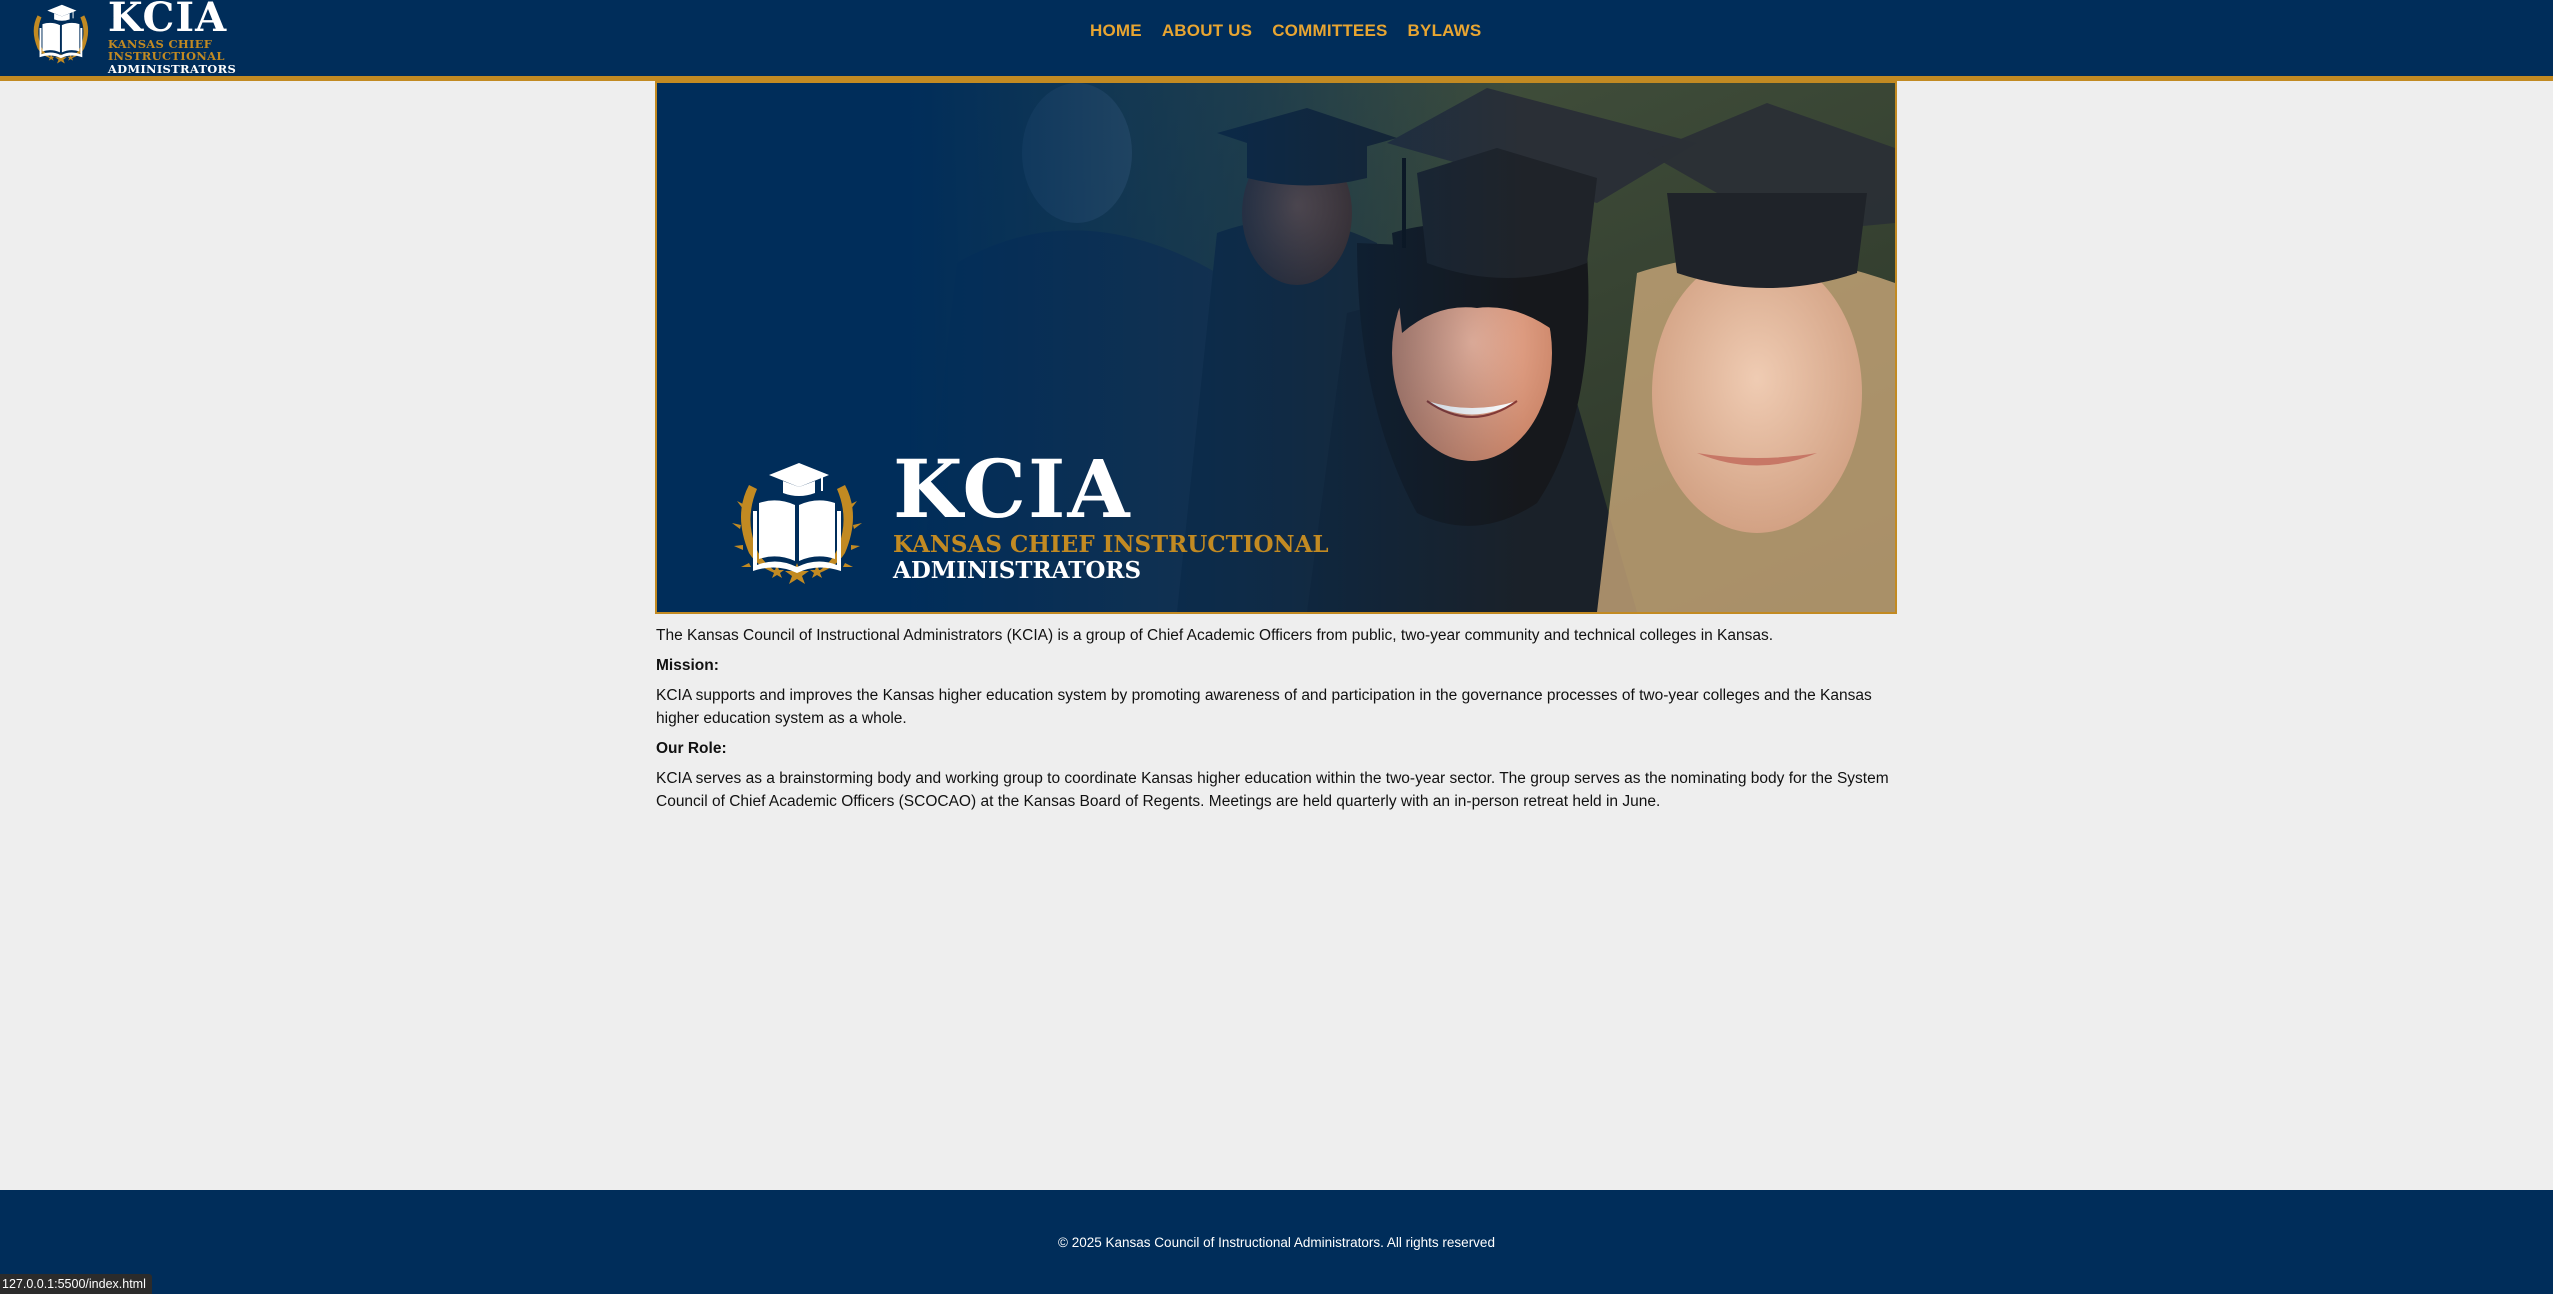 The width and height of the screenshot is (2553, 1294). I want to click on logo-name: KCIA, so click(167, 20).